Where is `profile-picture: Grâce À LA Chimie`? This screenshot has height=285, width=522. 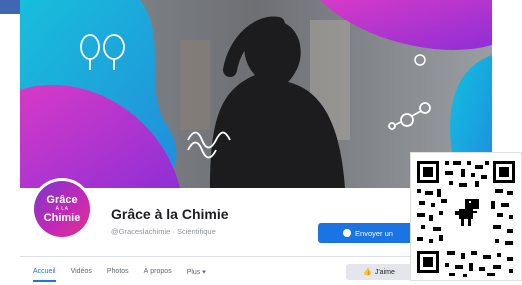 profile-picture: Grâce À LA Chimie is located at coordinates (62, 209).